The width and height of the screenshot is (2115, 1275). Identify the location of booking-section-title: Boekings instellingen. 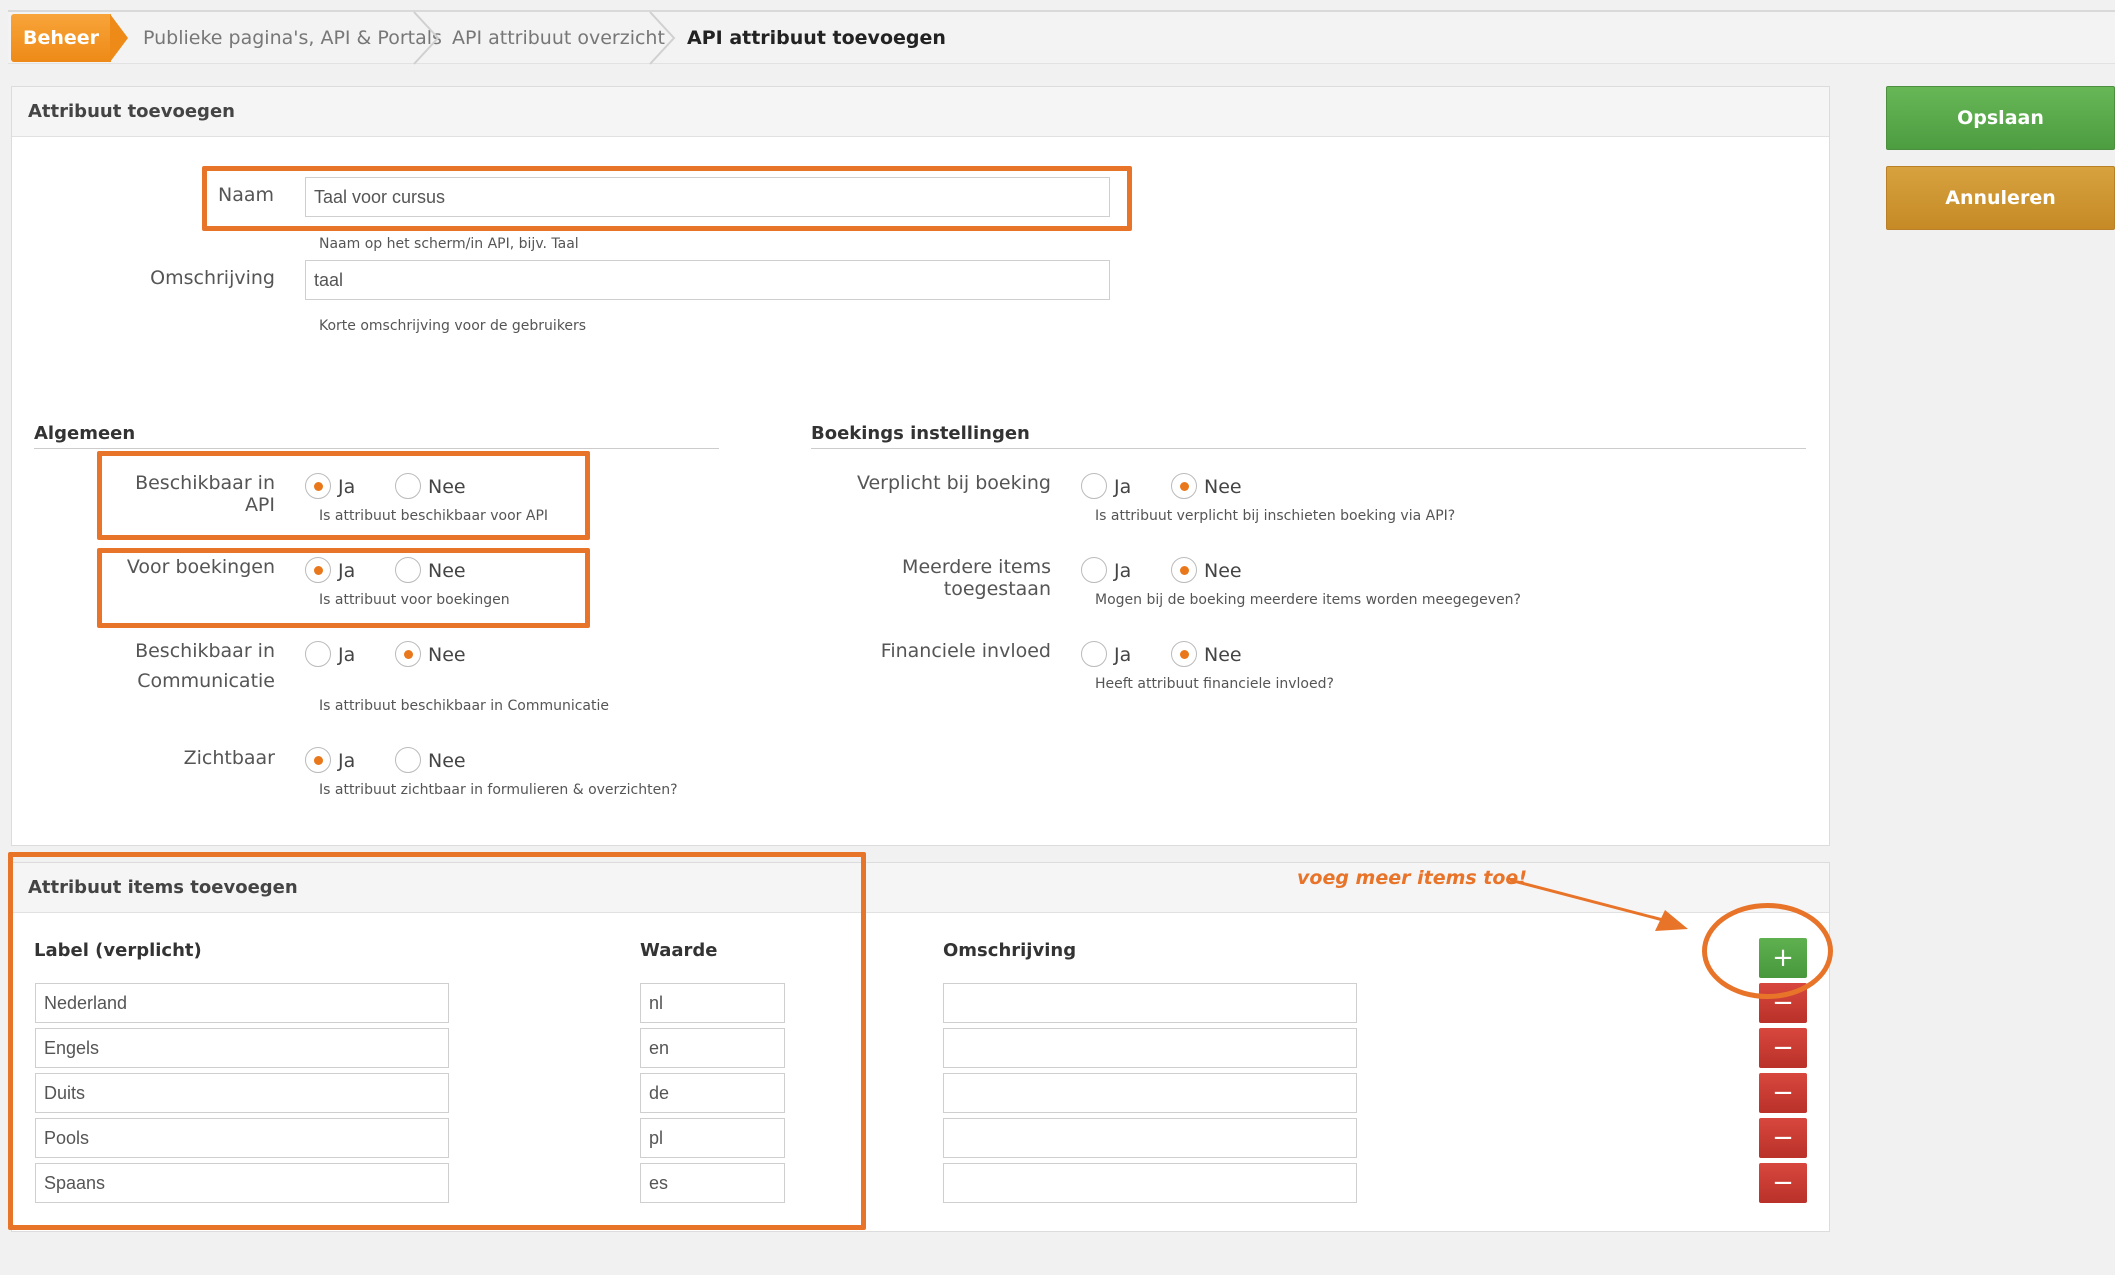
(1308, 436).